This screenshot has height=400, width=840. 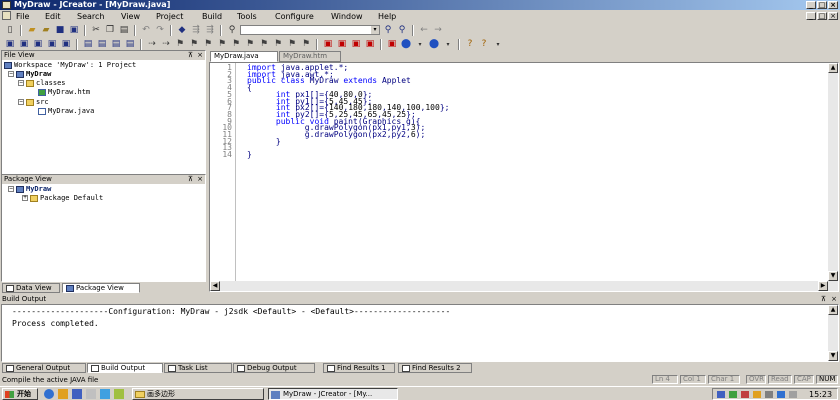 I want to click on find-in-files-icon: ⚲, so click(x=402, y=30).